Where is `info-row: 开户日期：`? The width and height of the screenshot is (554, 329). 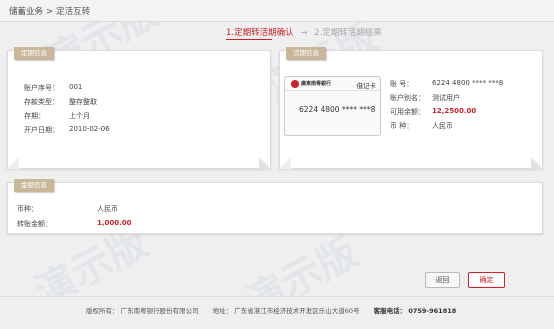
info-row: 开户日期： is located at coordinates (41, 130).